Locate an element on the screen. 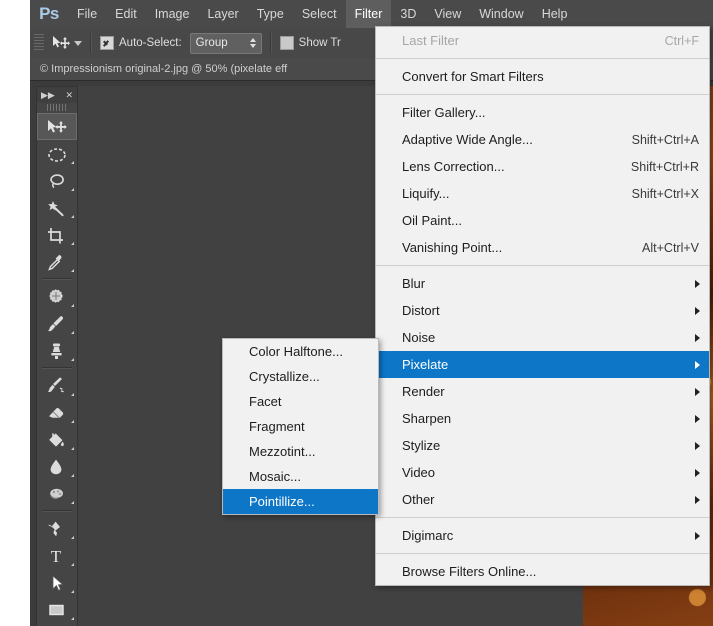 This screenshot has height=626, width=713. dodge-tool is located at coordinates (57, 493).